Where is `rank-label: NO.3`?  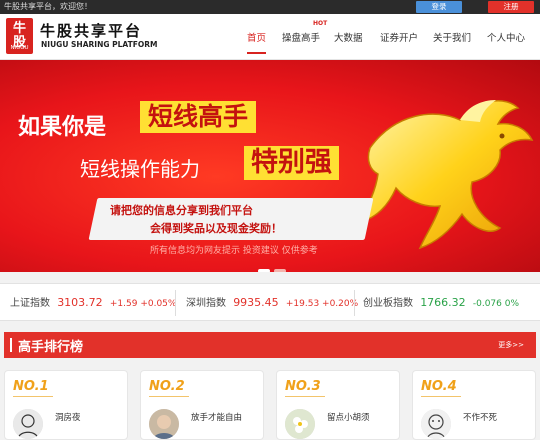 rank-label: NO.3 is located at coordinates (303, 386).